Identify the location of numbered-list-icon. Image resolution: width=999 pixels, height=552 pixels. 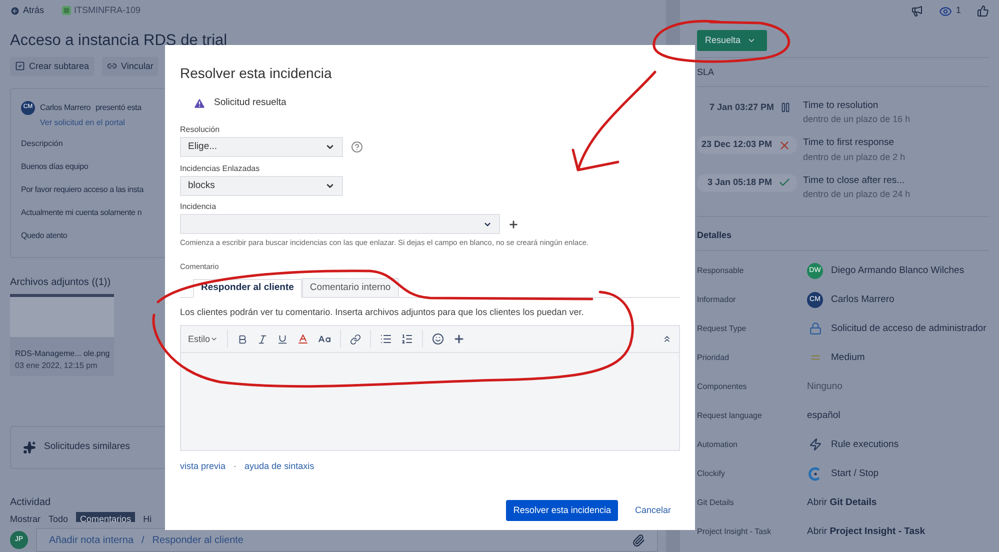
(407, 339).